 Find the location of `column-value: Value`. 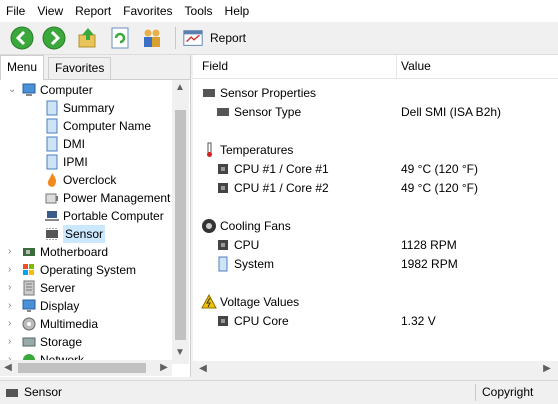

column-value: Value is located at coordinates (416, 66).